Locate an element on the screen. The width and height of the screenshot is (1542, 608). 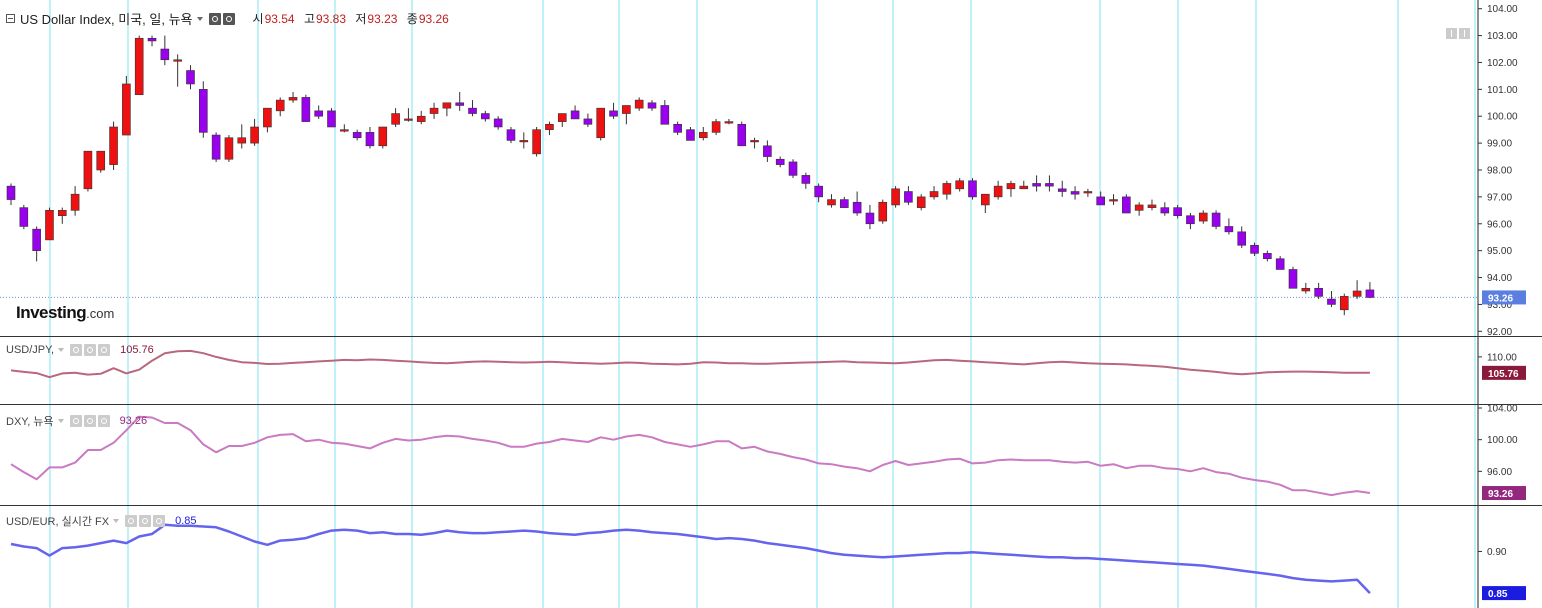
collapse-icon is located at coordinates (10, 18).